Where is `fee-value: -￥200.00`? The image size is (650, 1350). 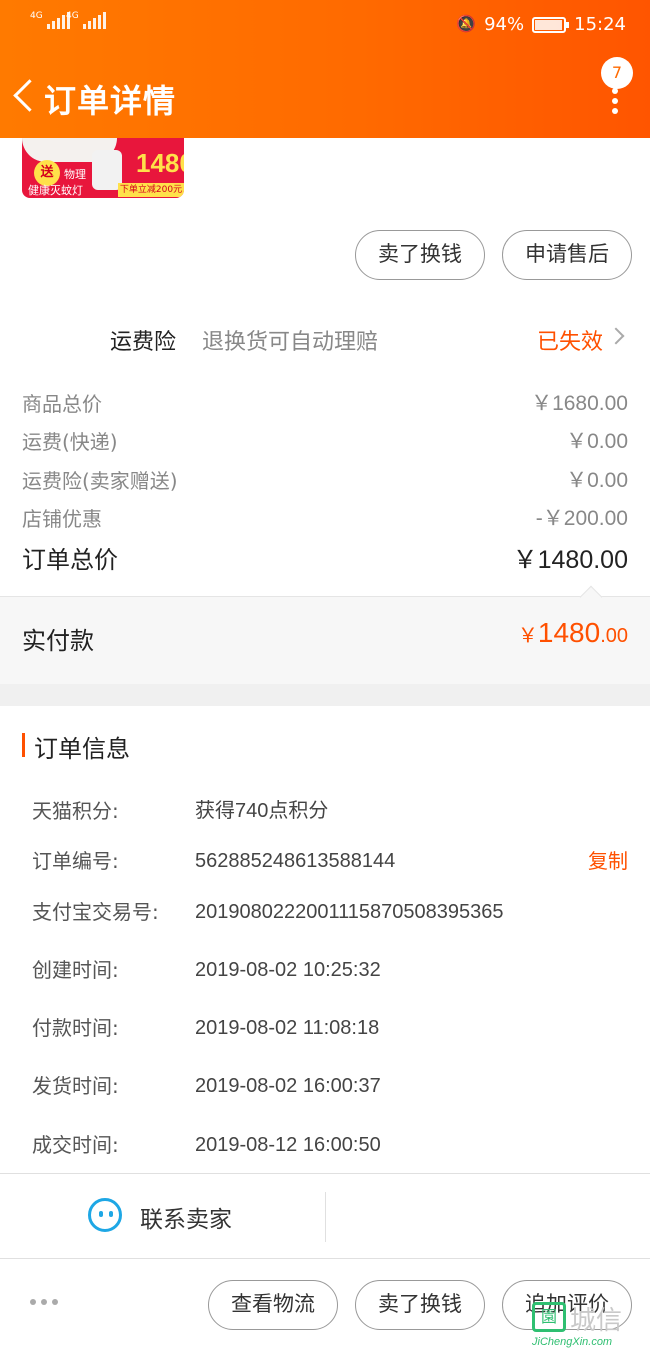 fee-value: -￥200.00 is located at coordinates (581, 518).